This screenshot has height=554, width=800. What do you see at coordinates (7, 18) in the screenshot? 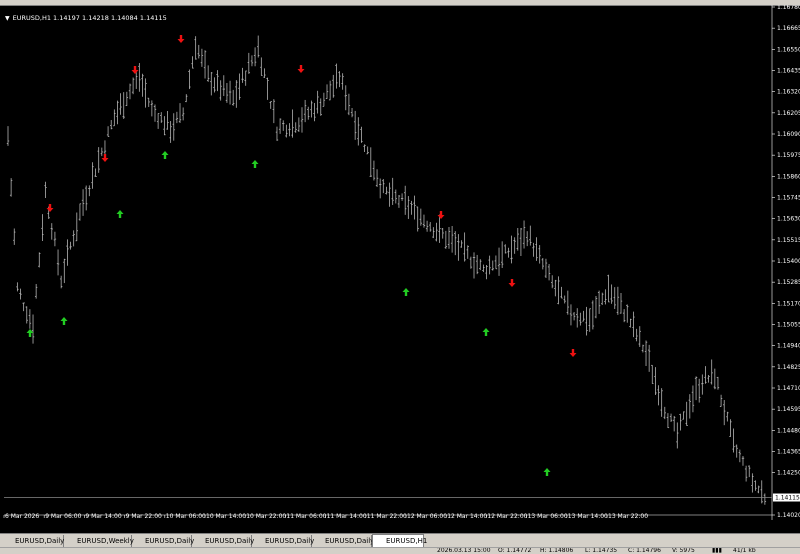
I see `collapse-triangle-icon: ▼` at bounding box center [7, 18].